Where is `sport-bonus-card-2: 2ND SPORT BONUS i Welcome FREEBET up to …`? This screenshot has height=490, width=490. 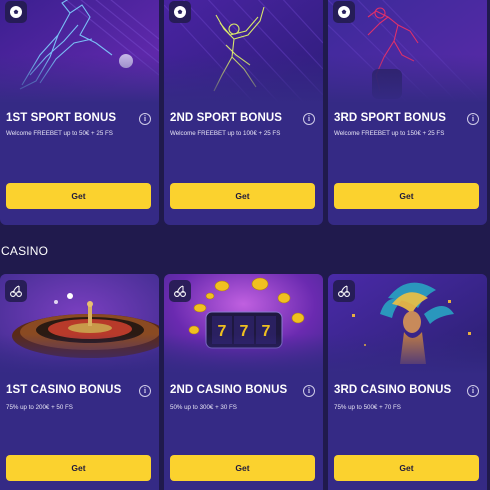
sport-bonus-card-2: 2ND SPORT BONUS i Welcome FREEBET up to … is located at coordinates (243, 112).